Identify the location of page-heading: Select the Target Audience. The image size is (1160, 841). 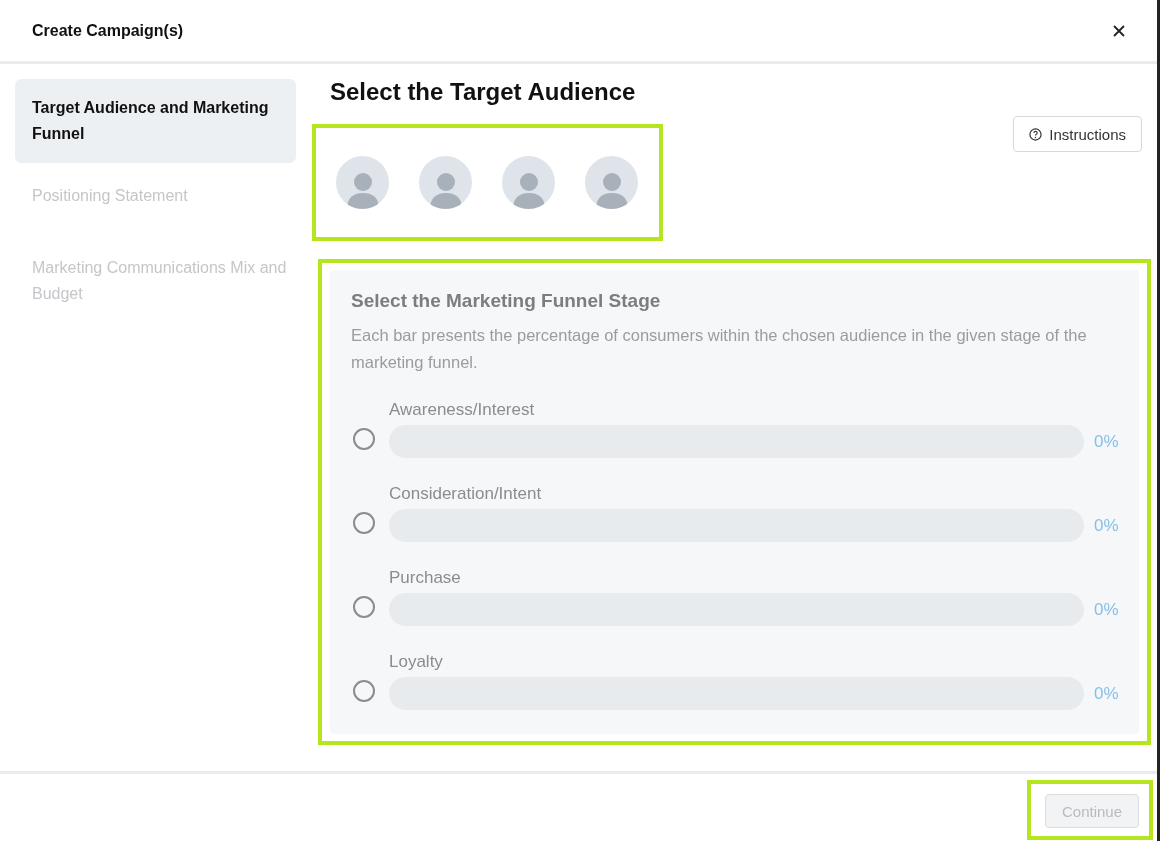
(483, 92).